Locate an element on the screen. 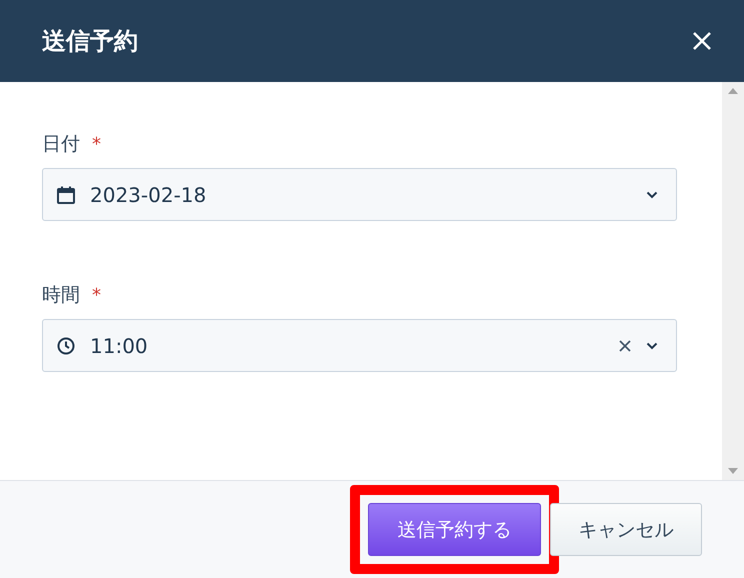  cancel-button: キャンセル is located at coordinates (626, 529).